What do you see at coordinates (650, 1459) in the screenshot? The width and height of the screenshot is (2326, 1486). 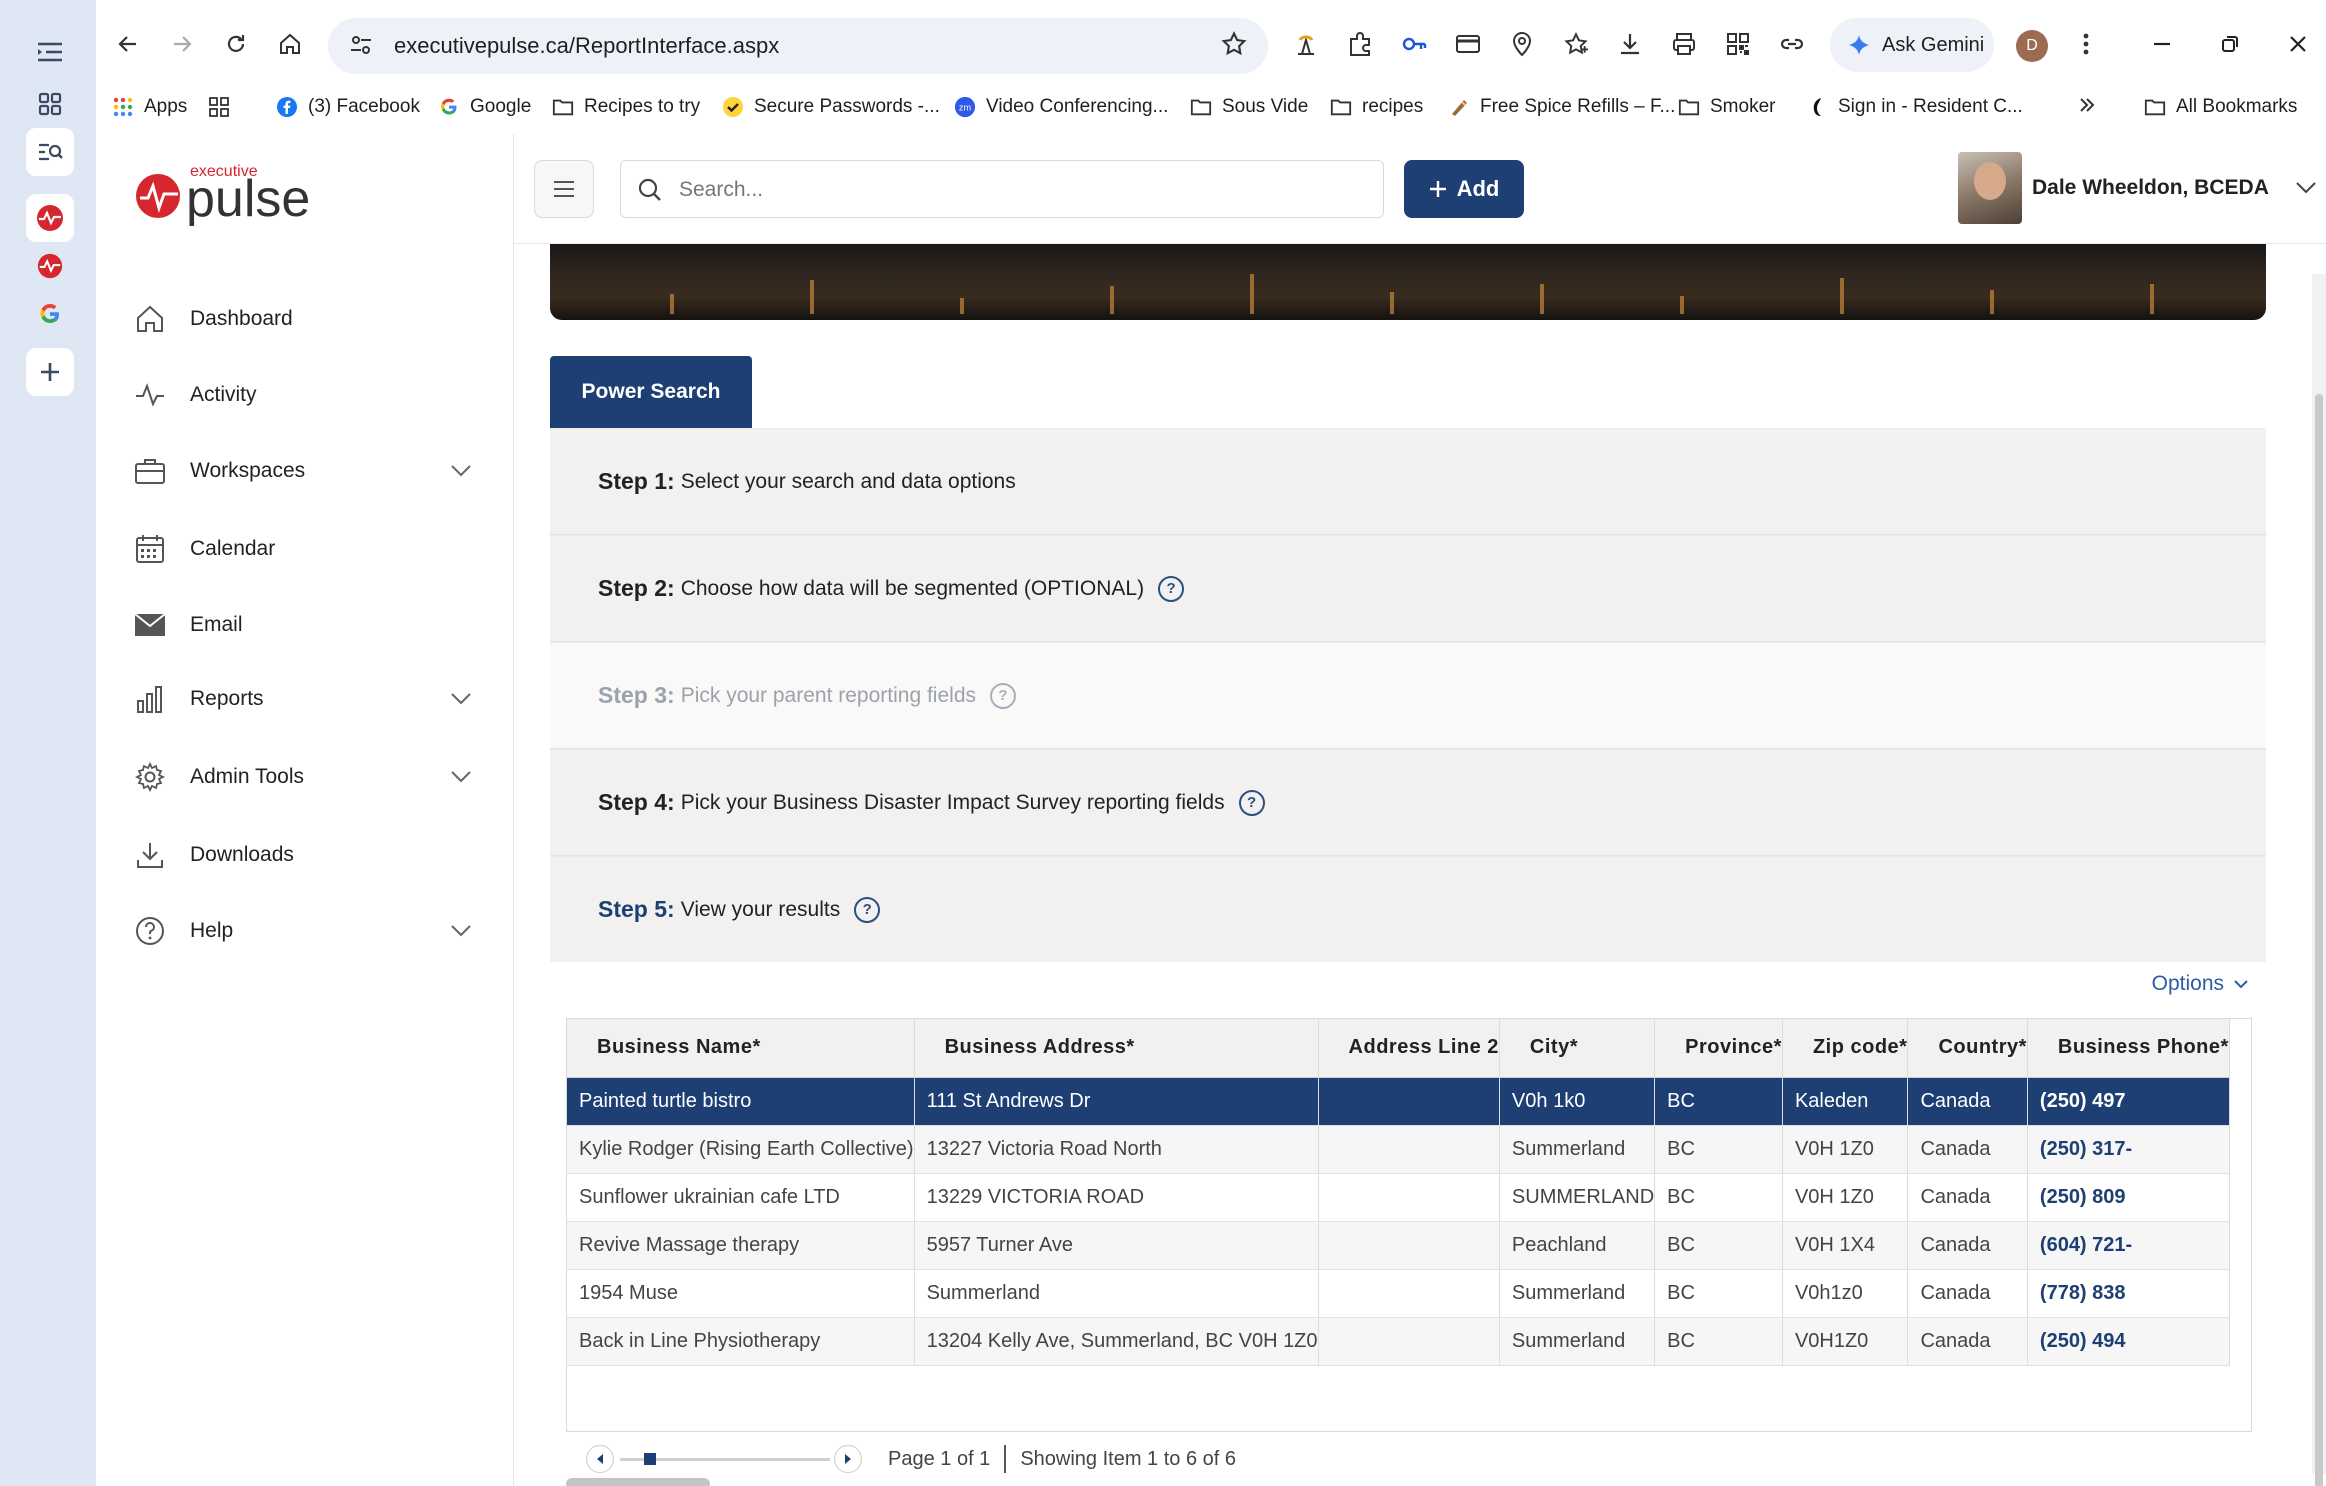 I see `slider-thumb` at bounding box center [650, 1459].